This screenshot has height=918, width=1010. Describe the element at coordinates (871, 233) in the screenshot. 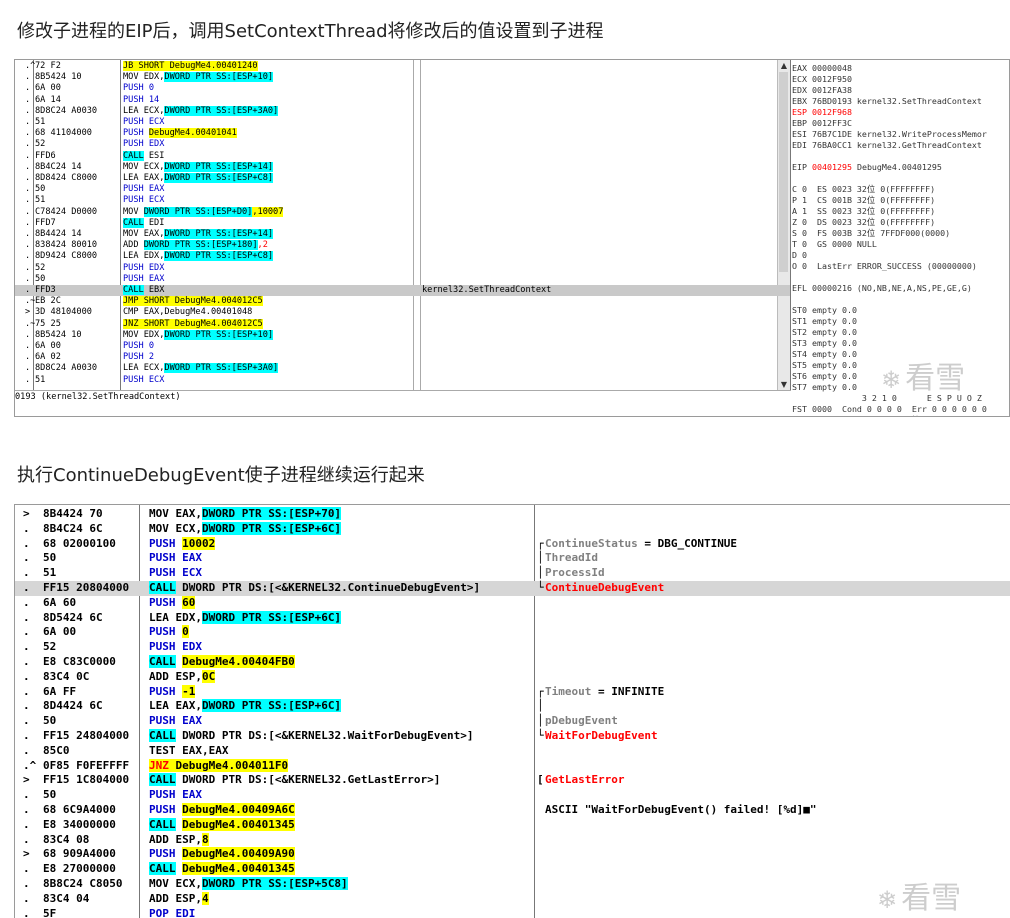

I see `register-line: S 0 FS 003B 32位 7FFDF000(0000)` at that location.